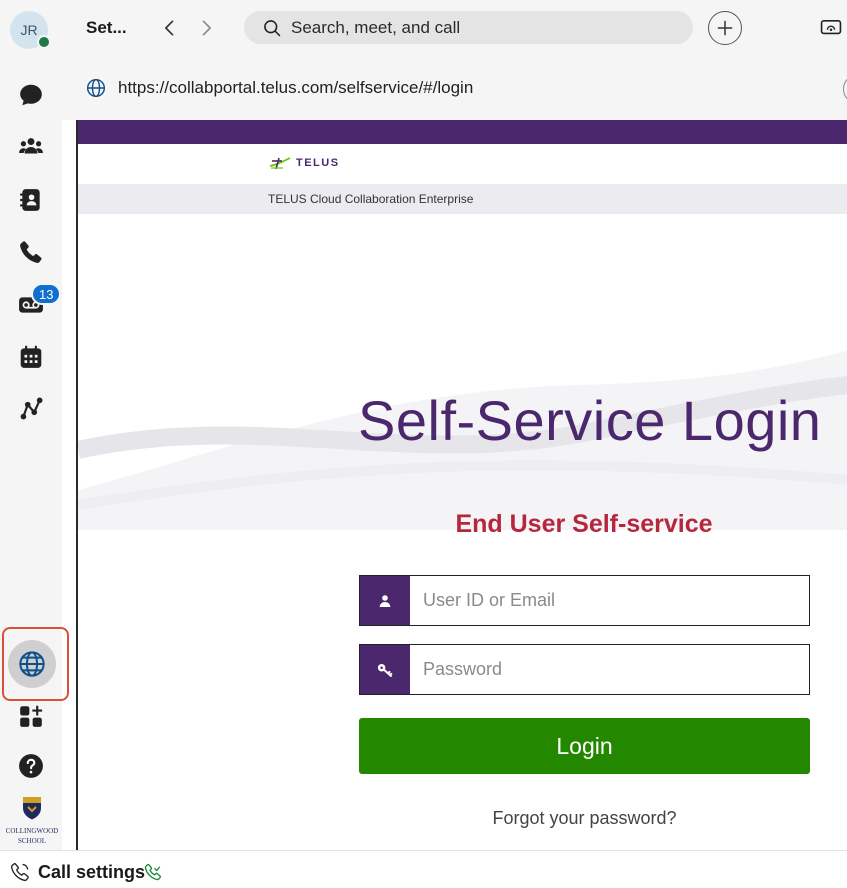 This screenshot has height=888, width=847. I want to click on key-icon-box, so click(385, 669).